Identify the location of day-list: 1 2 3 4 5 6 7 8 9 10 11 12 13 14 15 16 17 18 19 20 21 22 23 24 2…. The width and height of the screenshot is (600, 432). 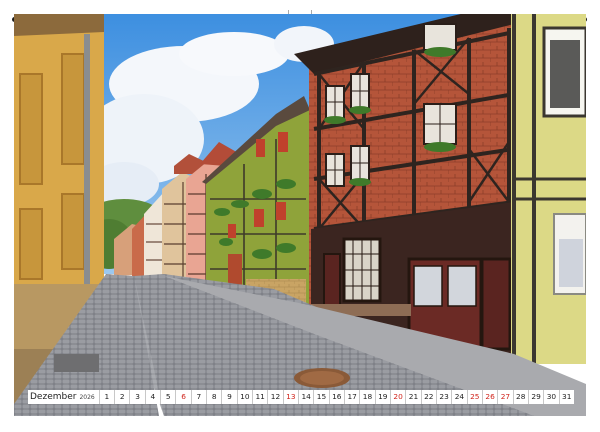
(336, 397).